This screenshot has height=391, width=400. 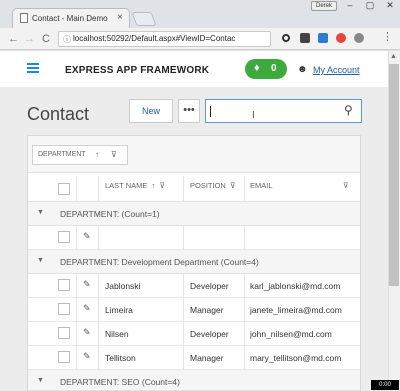 I want to click on scrollbar-thumb, so click(x=394, y=175).